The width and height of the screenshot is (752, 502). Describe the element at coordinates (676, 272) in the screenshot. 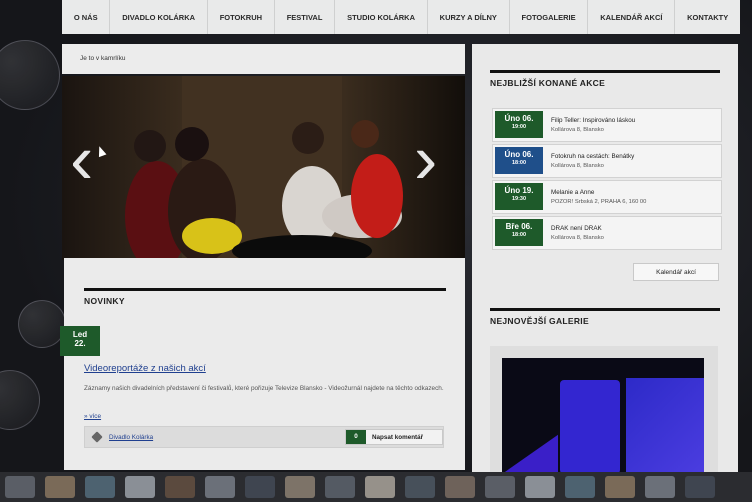

I see `calendar-button: Kalendář akcí` at that location.